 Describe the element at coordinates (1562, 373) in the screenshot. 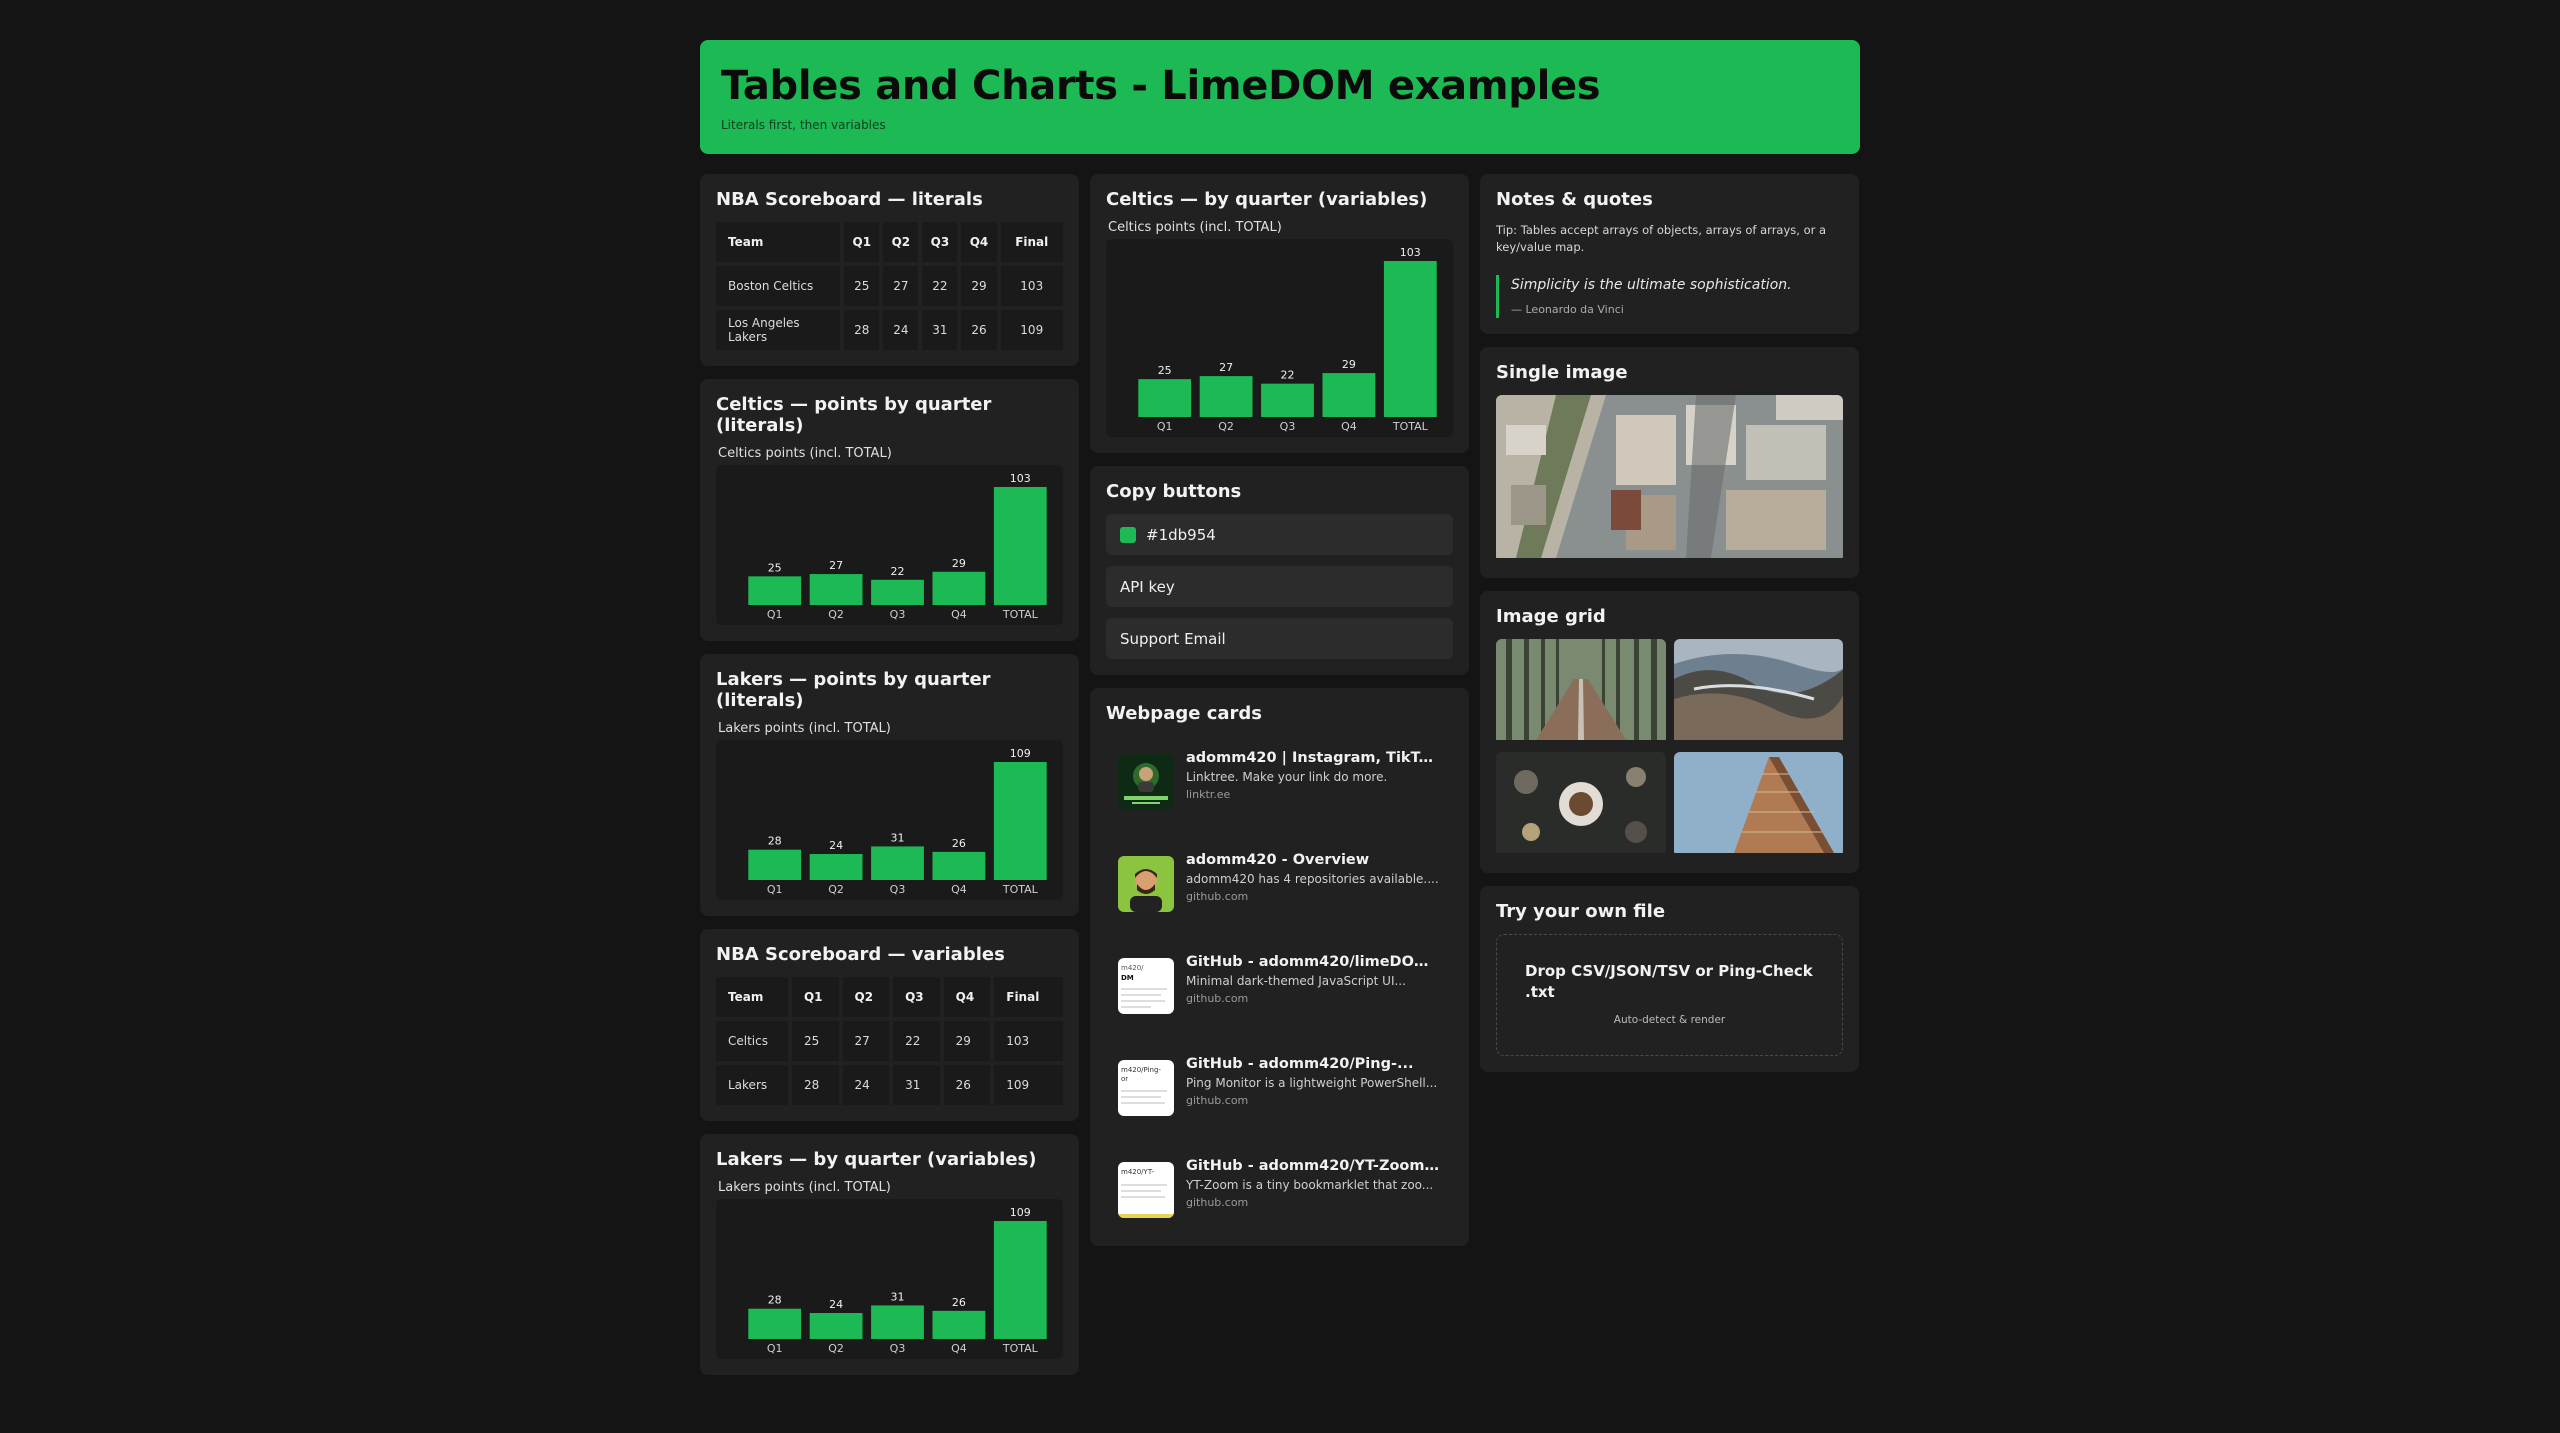

I see `card-title: Single image` at that location.